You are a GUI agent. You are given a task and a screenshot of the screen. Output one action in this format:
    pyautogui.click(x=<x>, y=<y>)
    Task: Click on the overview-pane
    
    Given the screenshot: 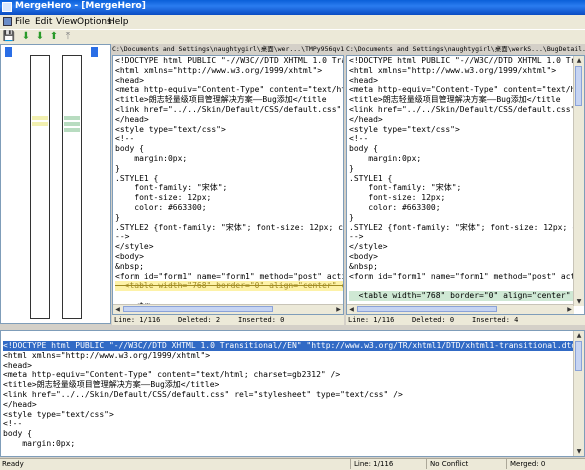 What is the action you would take?
    pyautogui.click(x=55, y=184)
    